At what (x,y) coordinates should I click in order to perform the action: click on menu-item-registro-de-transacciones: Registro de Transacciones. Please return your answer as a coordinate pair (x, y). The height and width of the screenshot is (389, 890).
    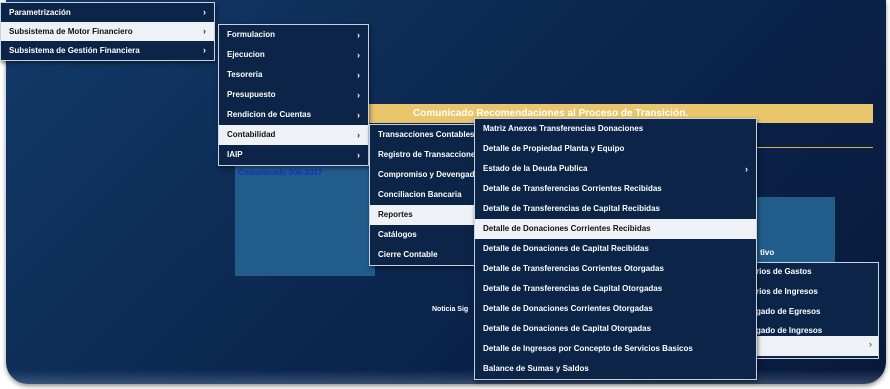
    Looking at the image, I should click on (422, 155).